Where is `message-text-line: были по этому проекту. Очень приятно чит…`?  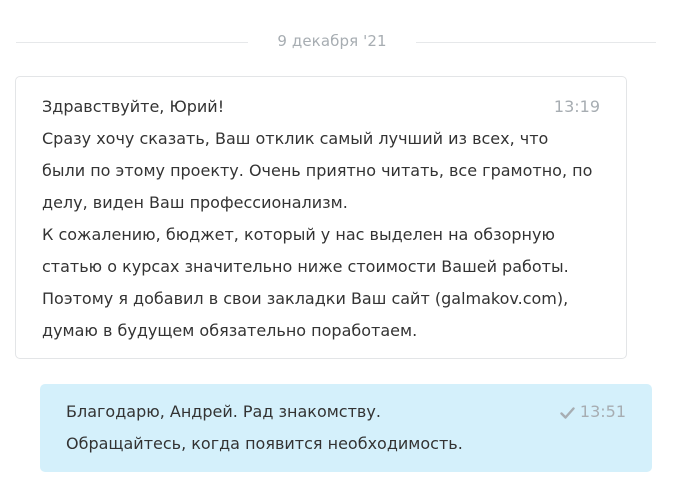
message-text-line: были по этому проекту. Очень приятно чит… is located at coordinates (317, 170).